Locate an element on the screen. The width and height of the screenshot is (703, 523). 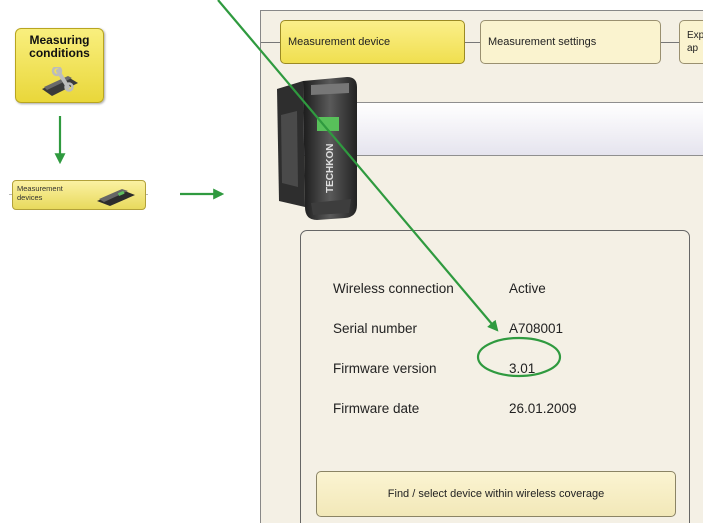
tab-export: Exp ap is located at coordinates (691, 42).